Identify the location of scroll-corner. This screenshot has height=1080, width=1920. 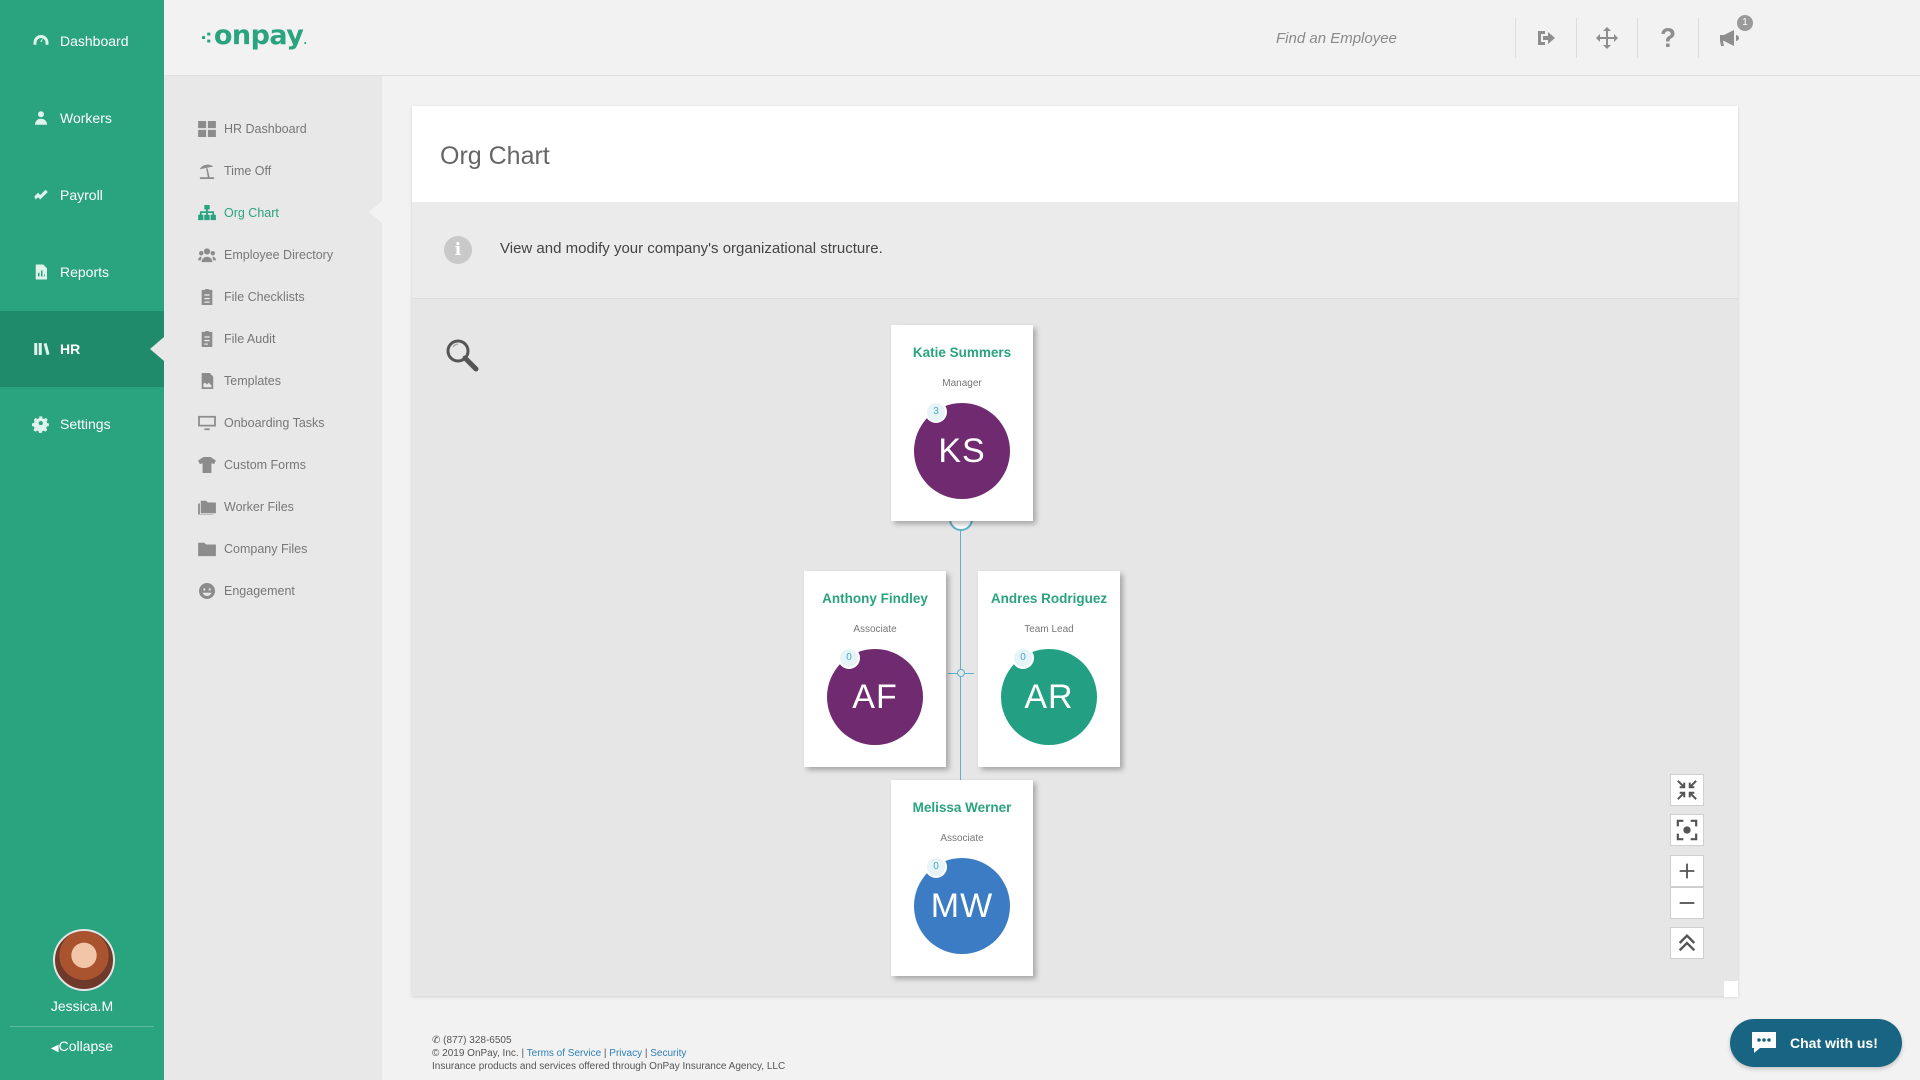
(1731, 989).